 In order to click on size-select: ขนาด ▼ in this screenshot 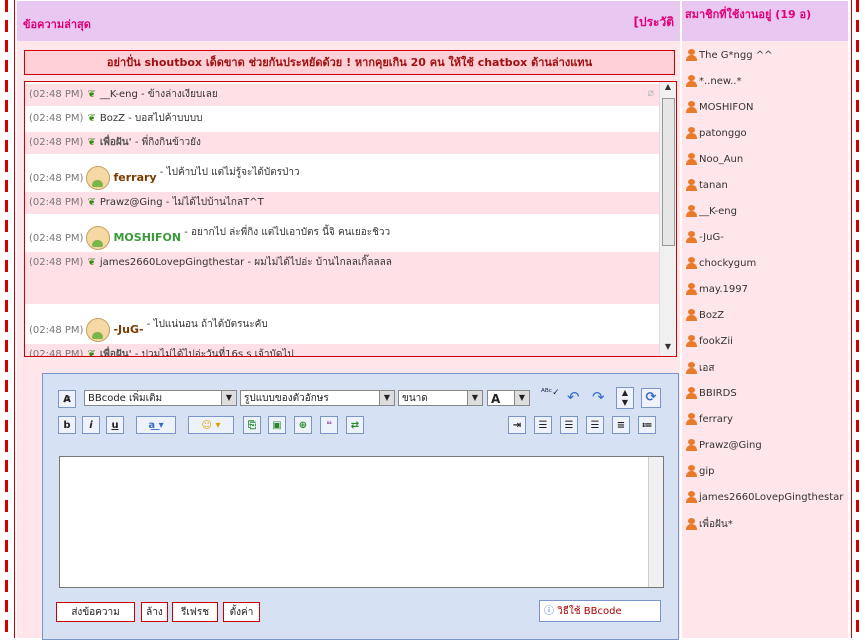, I will do `click(440, 398)`.